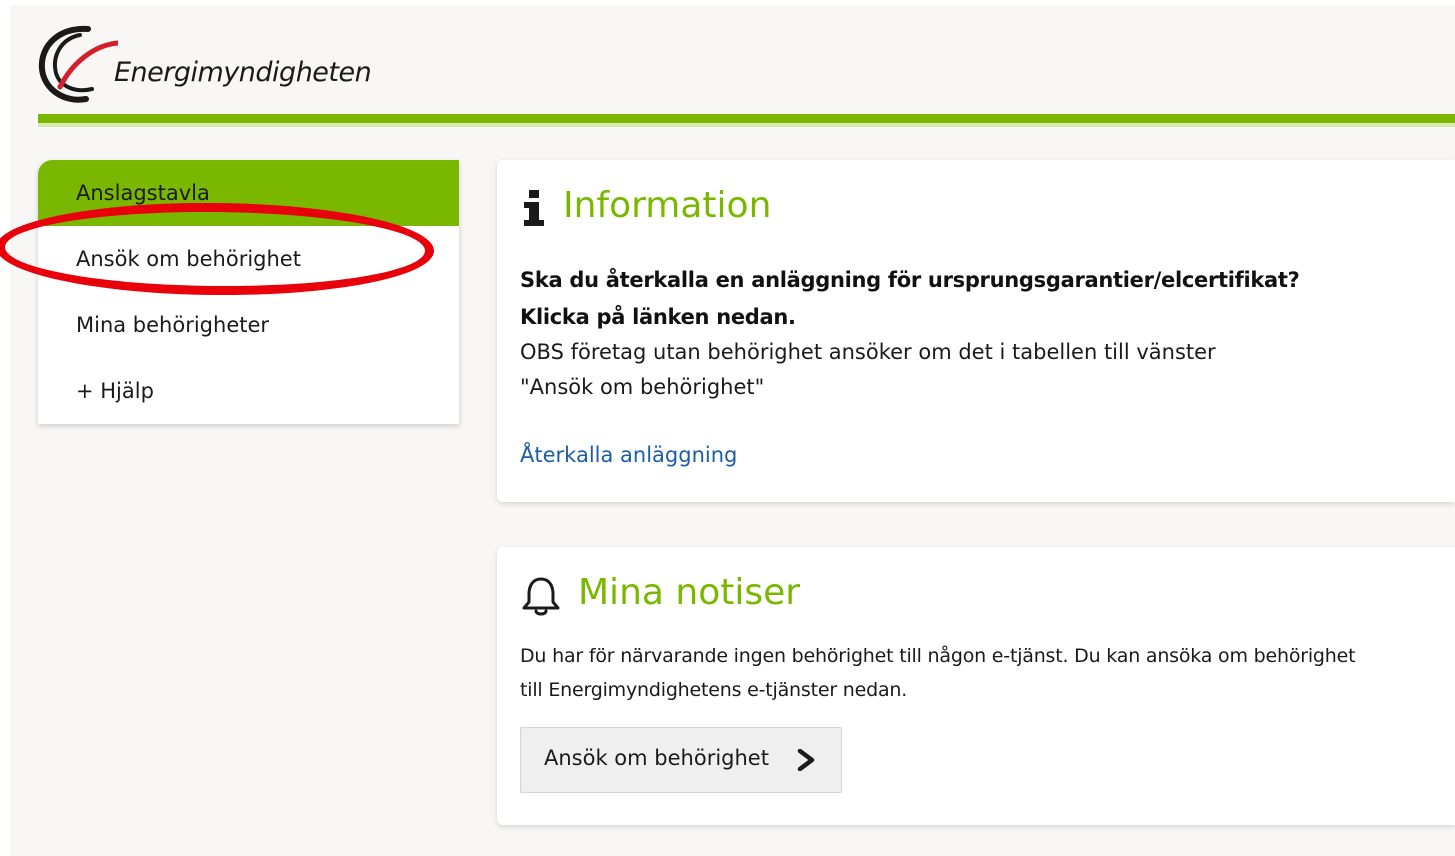 The height and width of the screenshot is (856, 1455). Describe the element at coordinates (642, 387) in the screenshot. I see `information-note-line2: "Ansök om behörighet"` at that location.